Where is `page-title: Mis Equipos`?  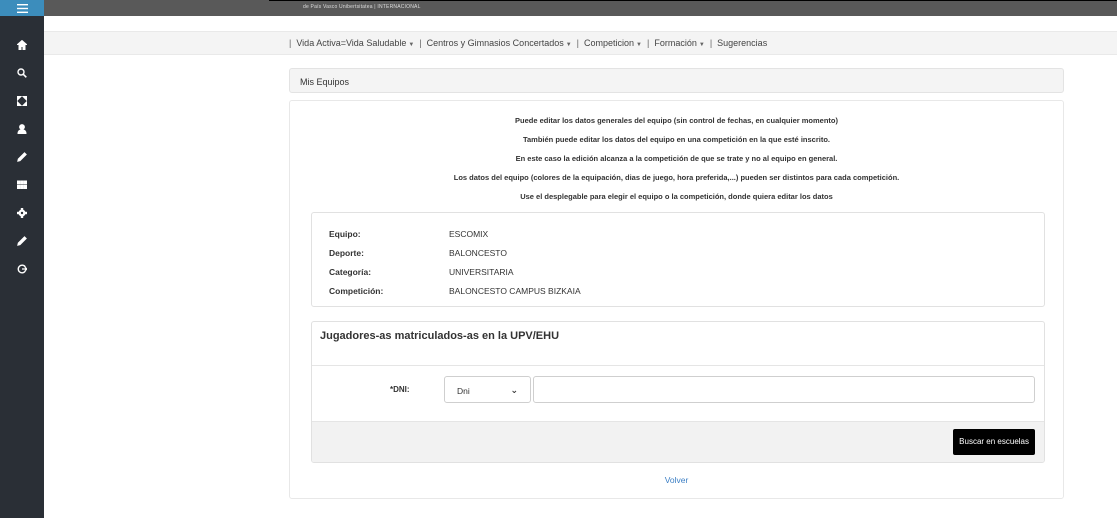
page-title: Mis Equipos is located at coordinates (676, 80).